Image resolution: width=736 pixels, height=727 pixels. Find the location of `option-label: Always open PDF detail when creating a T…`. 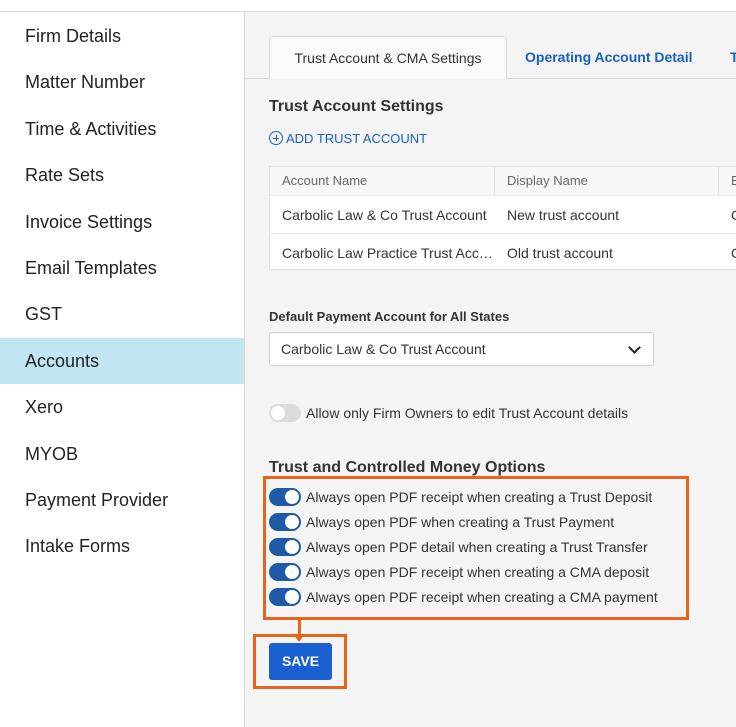

option-label: Always open PDF detail when creating a T… is located at coordinates (477, 547).